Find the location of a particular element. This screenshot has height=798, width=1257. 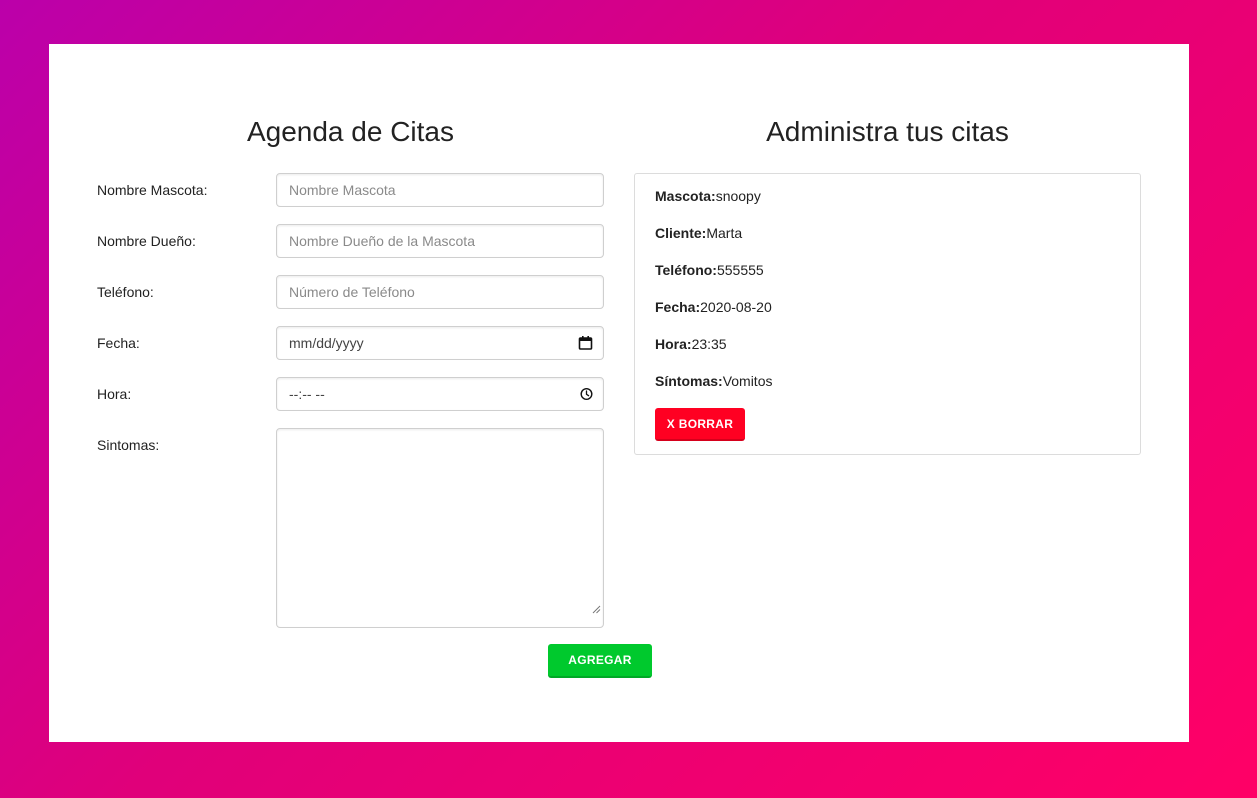

time-label: Hora: is located at coordinates (114, 394).